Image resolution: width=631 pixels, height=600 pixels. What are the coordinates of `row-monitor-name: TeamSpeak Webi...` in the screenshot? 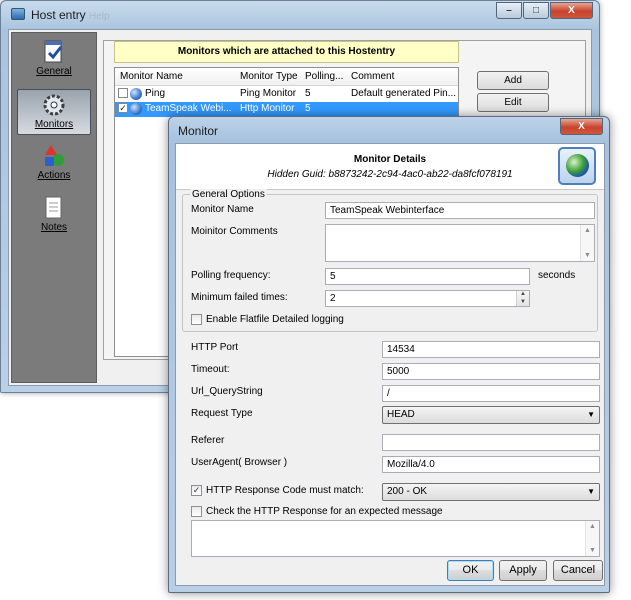 It's located at (188, 108).